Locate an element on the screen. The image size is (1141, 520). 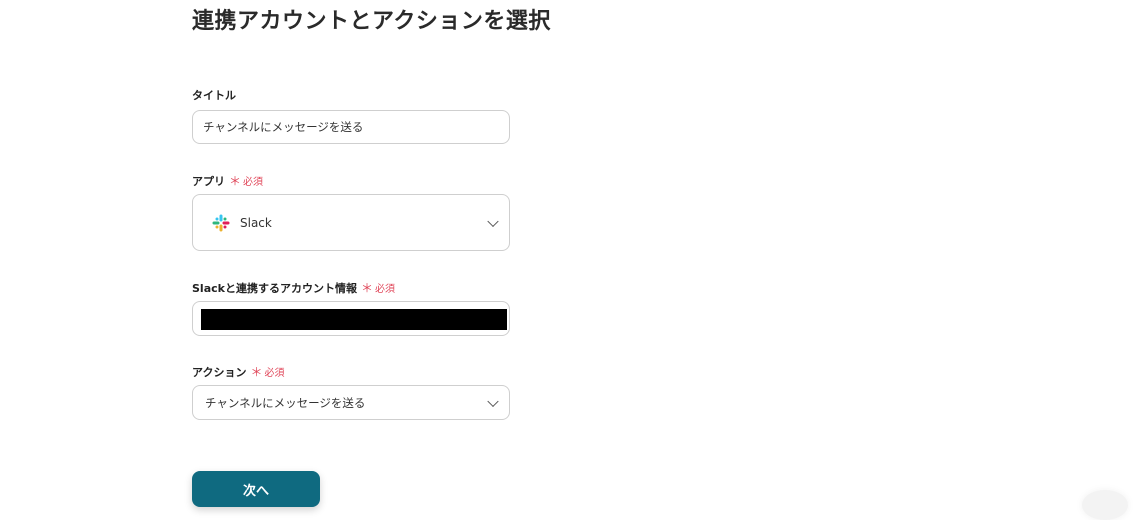
page-title: 連携アカウントとアクションを選択 is located at coordinates (371, 21).